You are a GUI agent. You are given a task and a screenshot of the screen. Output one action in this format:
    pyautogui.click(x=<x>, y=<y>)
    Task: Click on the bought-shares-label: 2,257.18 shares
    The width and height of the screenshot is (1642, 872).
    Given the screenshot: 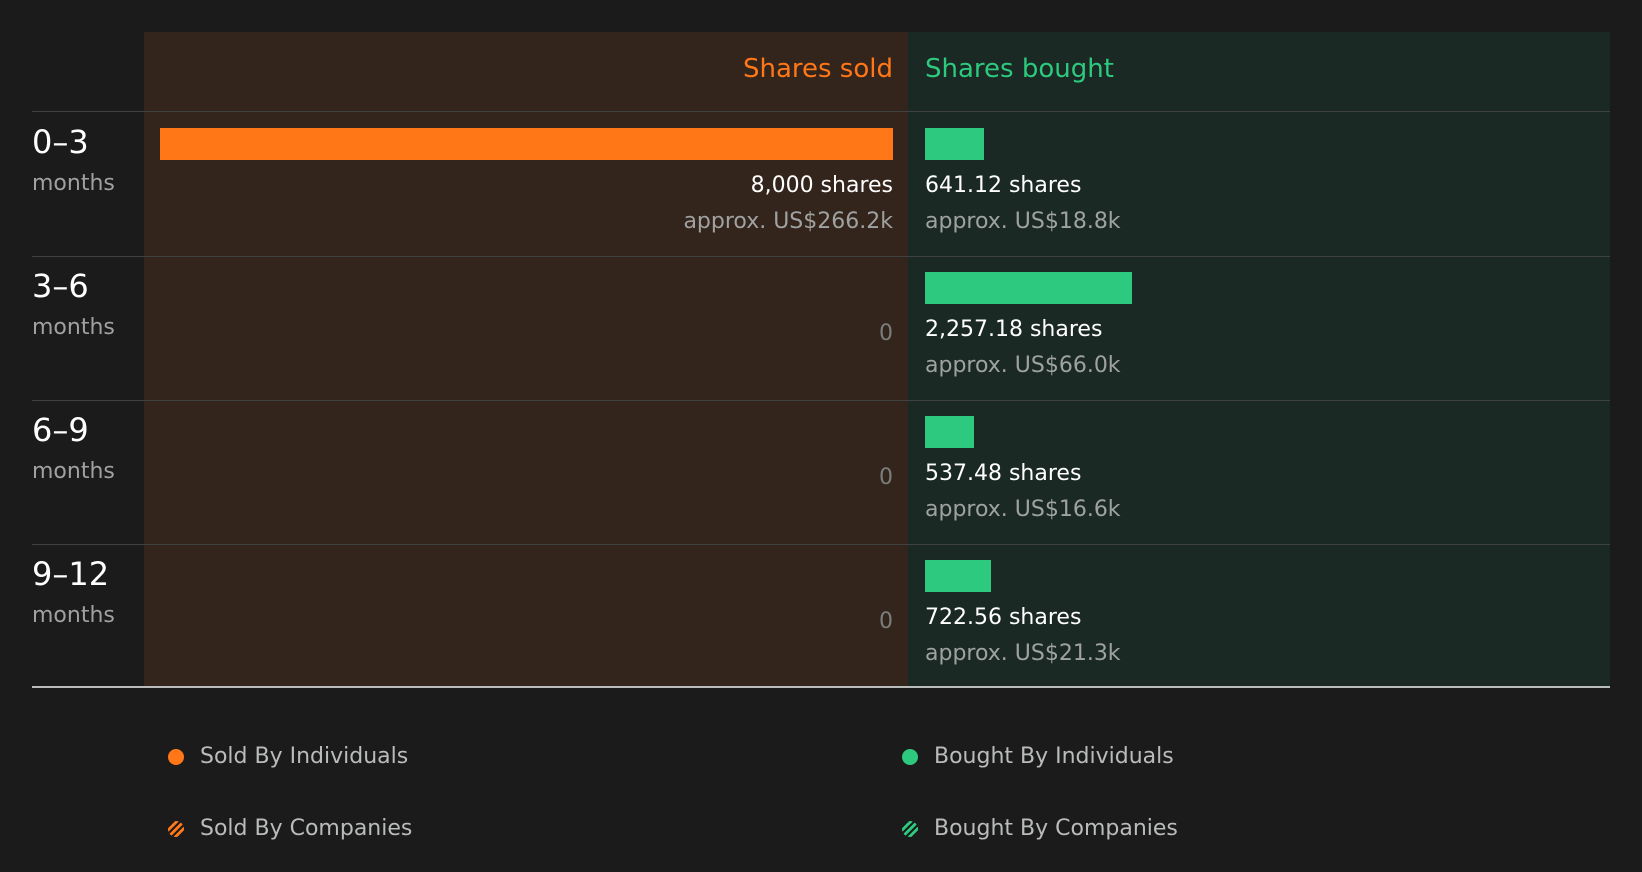 What is the action you would take?
    pyautogui.click(x=1014, y=329)
    